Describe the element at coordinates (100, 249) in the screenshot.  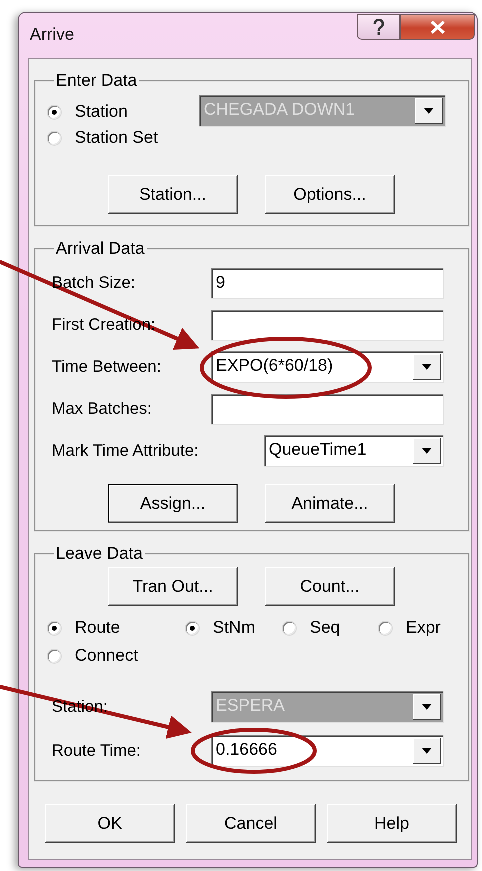
I see `group-title: Arrival Data` at that location.